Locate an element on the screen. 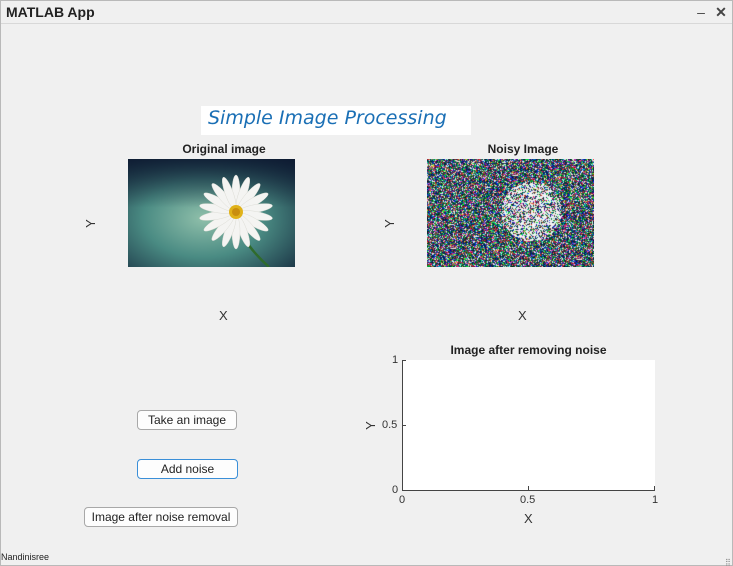 The width and height of the screenshot is (733, 566). add-noise-button: Add noise is located at coordinates (187, 469).